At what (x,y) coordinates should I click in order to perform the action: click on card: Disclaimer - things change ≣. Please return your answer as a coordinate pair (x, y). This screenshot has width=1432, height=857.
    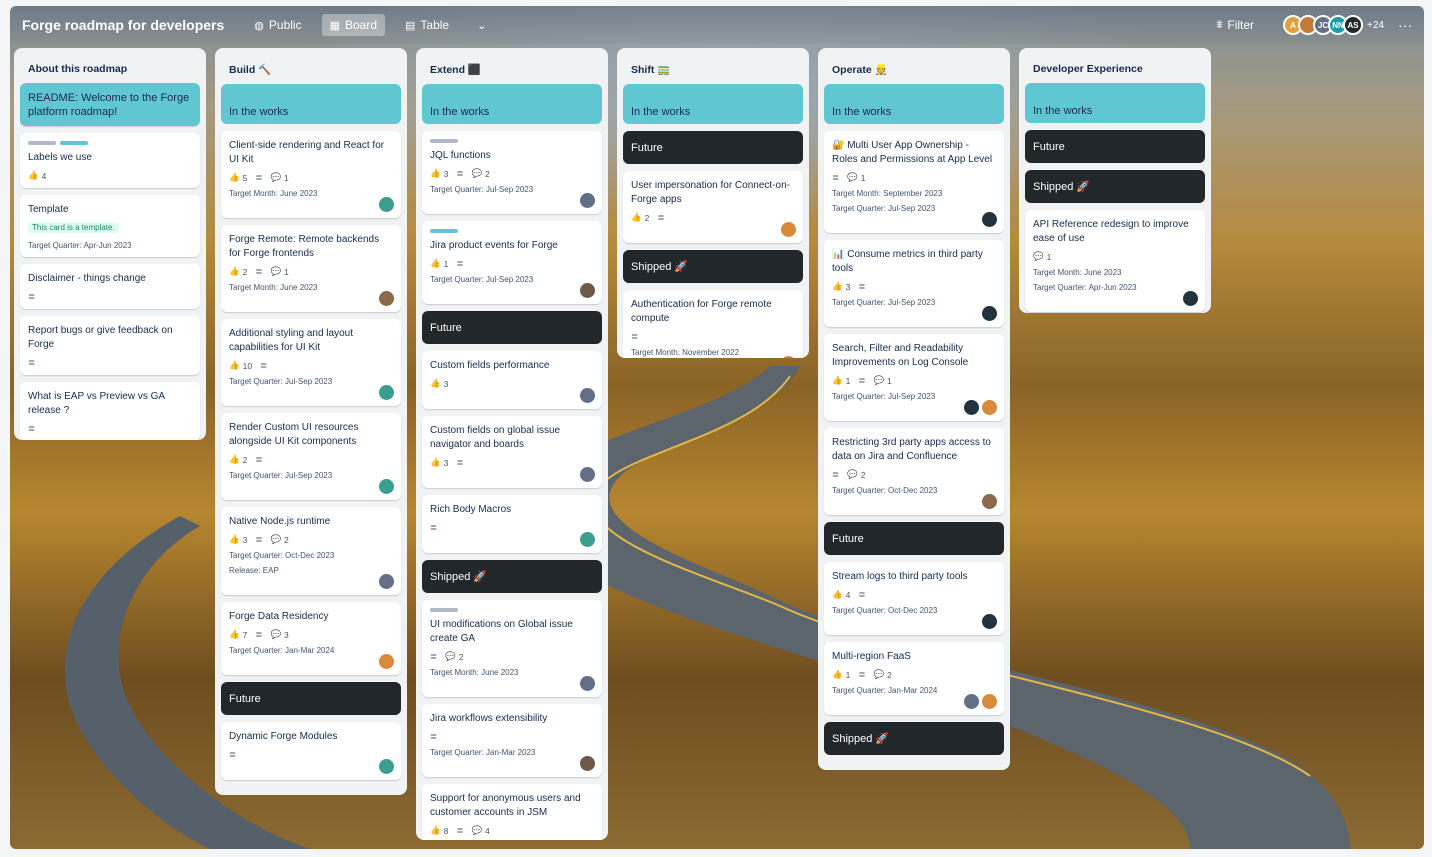
    Looking at the image, I should click on (110, 286).